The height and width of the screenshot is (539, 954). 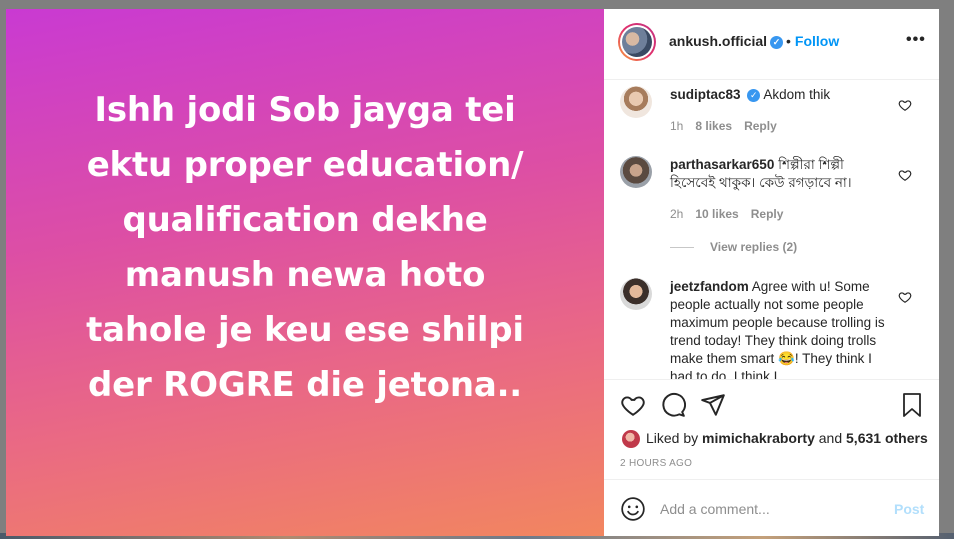 What do you see at coordinates (916, 40) in the screenshot?
I see `more-options-icon: •••` at bounding box center [916, 40].